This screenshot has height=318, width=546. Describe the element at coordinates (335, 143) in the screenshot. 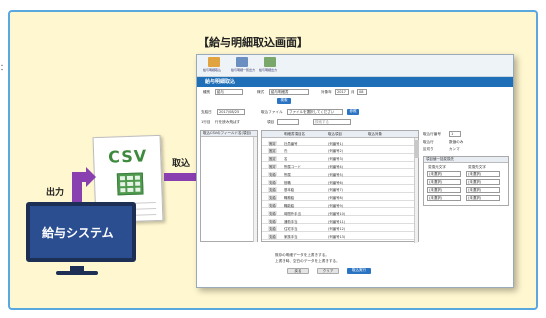

I see `source-column: (列番号1)` at that location.